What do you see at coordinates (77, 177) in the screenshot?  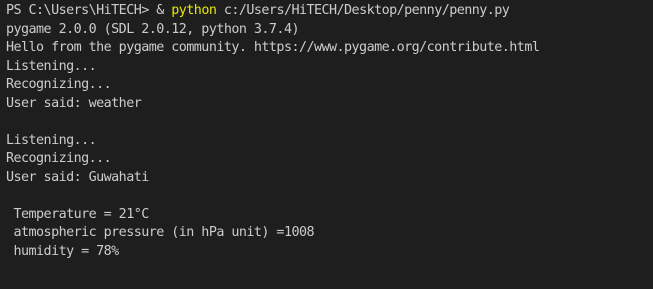 I see `output-line: User said: Guwahati` at bounding box center [77, 177].